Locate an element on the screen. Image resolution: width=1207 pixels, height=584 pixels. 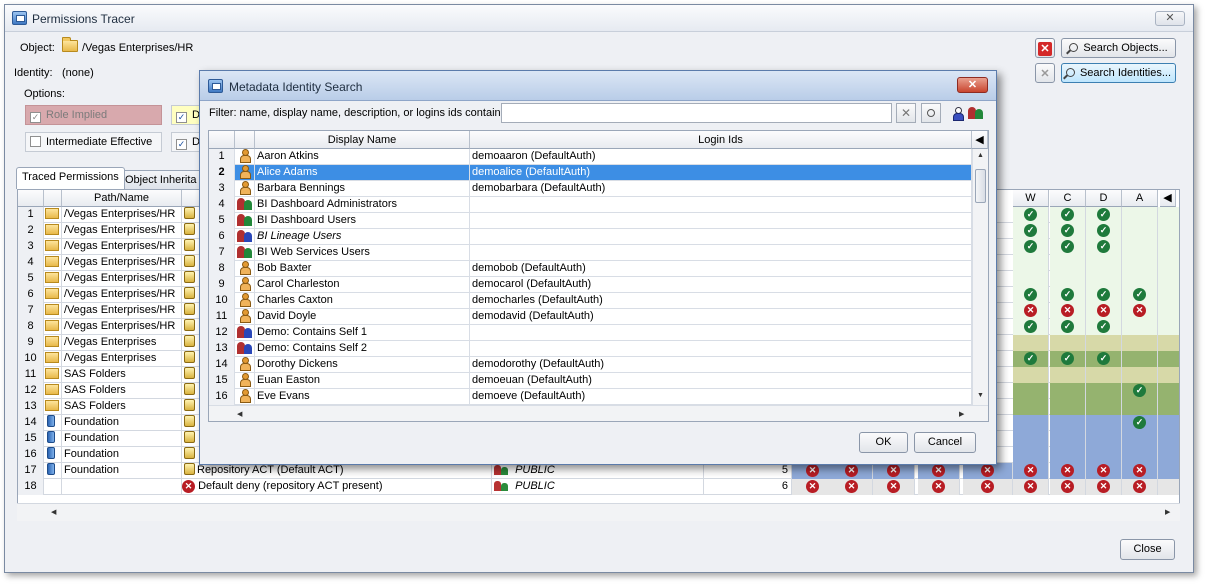
list-item: 1 Aaron Atkins demoaaron (DefaultAuth) is located at coordinates (590, 157).